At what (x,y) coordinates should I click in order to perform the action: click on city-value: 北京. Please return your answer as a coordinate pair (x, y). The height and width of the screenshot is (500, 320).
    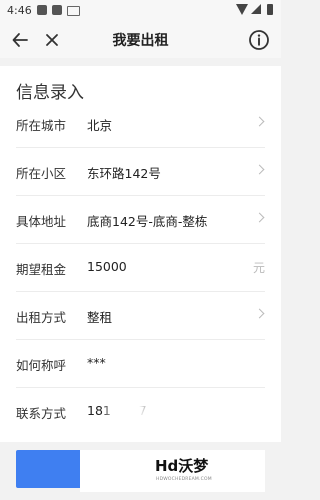
    Looking at the image, I should click on (100, 125).